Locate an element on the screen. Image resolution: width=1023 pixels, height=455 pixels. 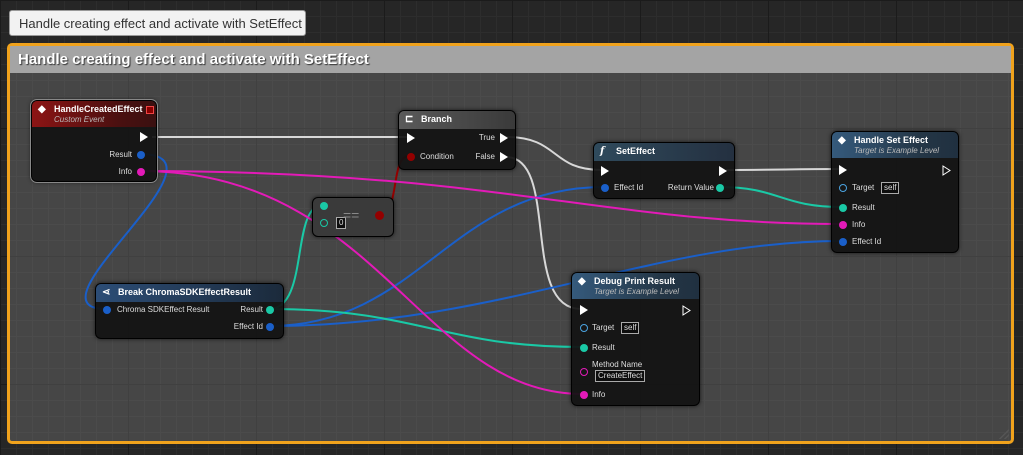
node-title: SetEffect is located at coordinates (636, 151).